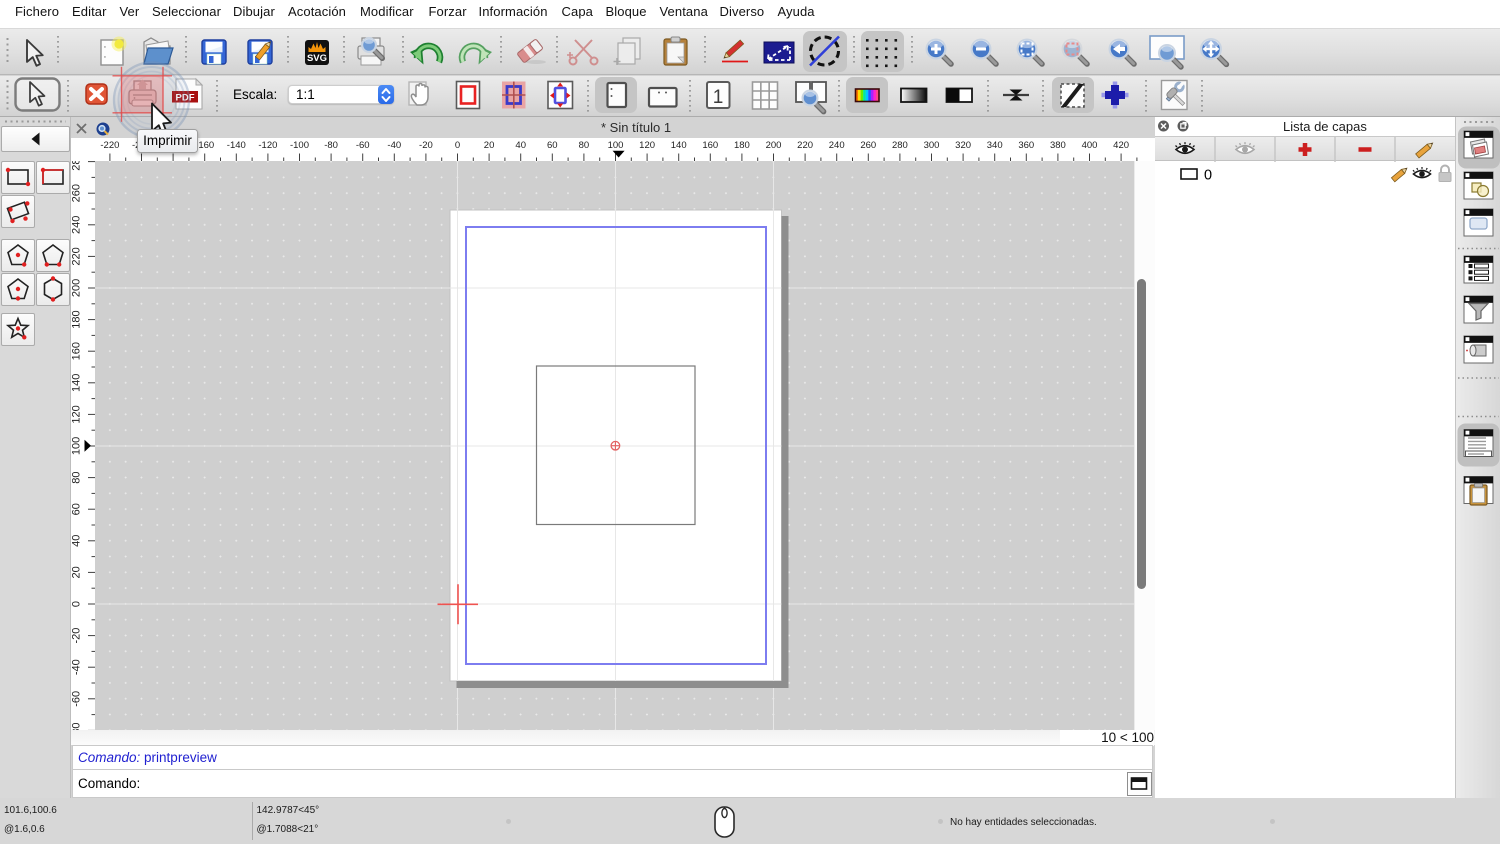 The width and height of the screenshot is (1500, 844). I want to click on svg-text: 320, so click(963, 145).